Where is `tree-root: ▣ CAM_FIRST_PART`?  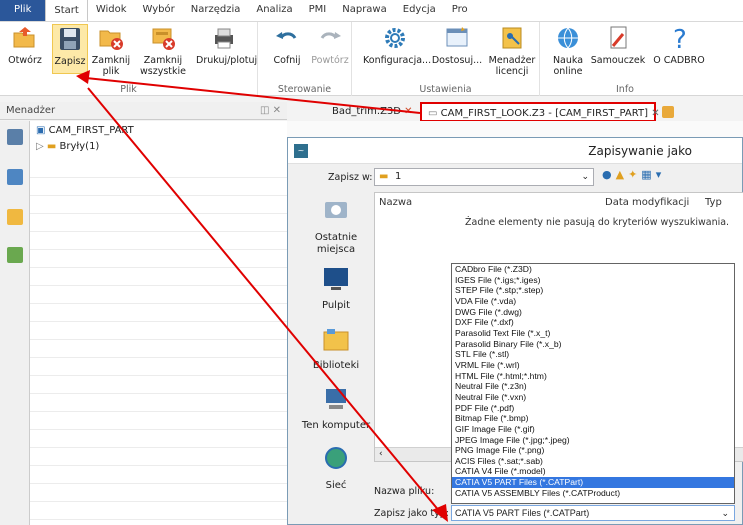
tree-root: ▣ CAM_FIRST_PART is located at coordinates (85, 130).